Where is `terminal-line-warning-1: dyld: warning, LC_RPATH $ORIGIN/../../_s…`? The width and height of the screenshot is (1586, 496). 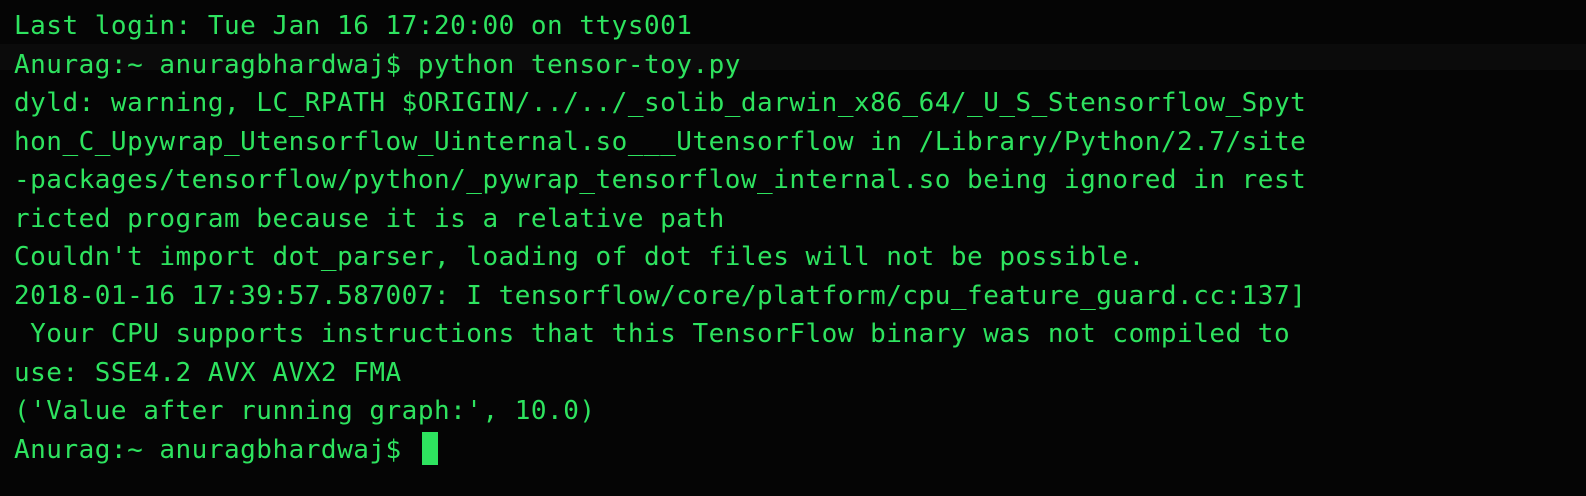 terminal-line-warning-1: dyld: warning, LC_RPATH $ORIGIN/../../_s… is located at coordinates (660, 103).